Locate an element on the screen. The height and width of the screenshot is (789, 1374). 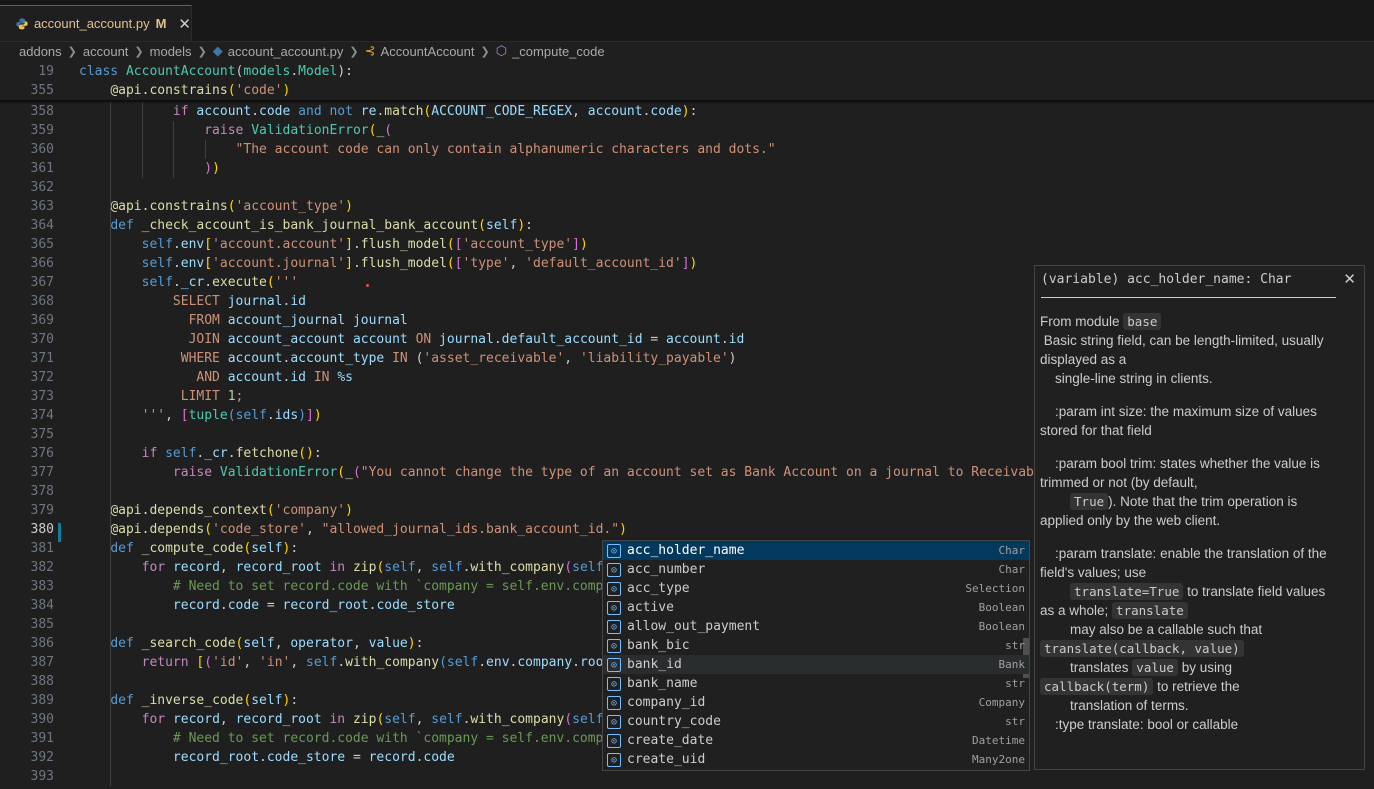
python-file-icon is located at coordinates (22, 23).